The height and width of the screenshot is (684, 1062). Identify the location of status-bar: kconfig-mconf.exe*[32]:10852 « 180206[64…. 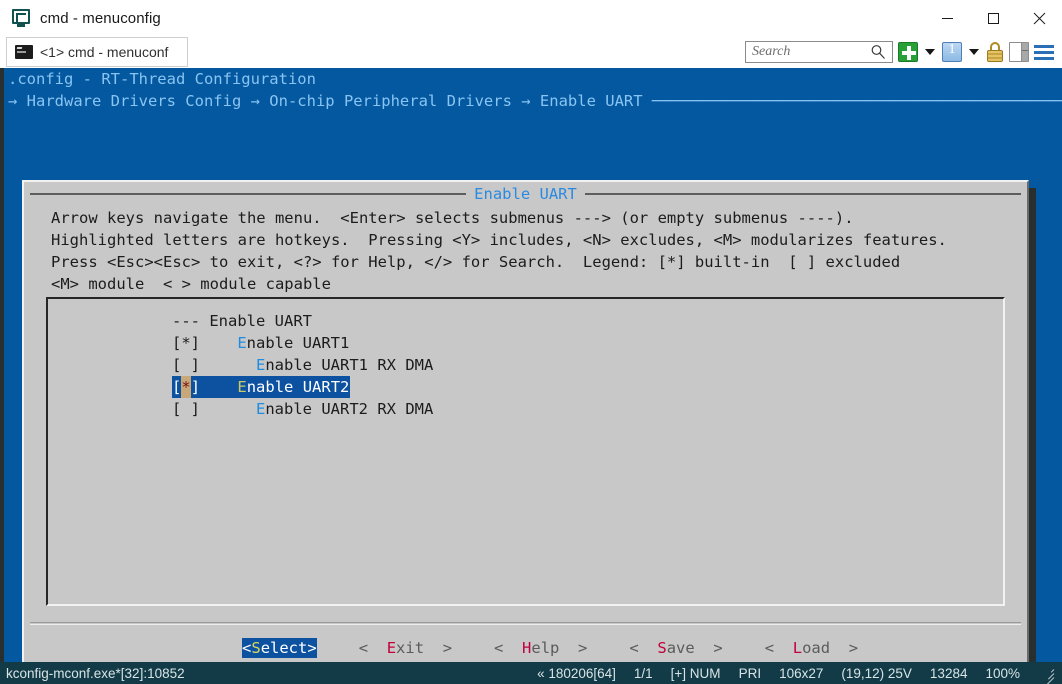
(531, 673).